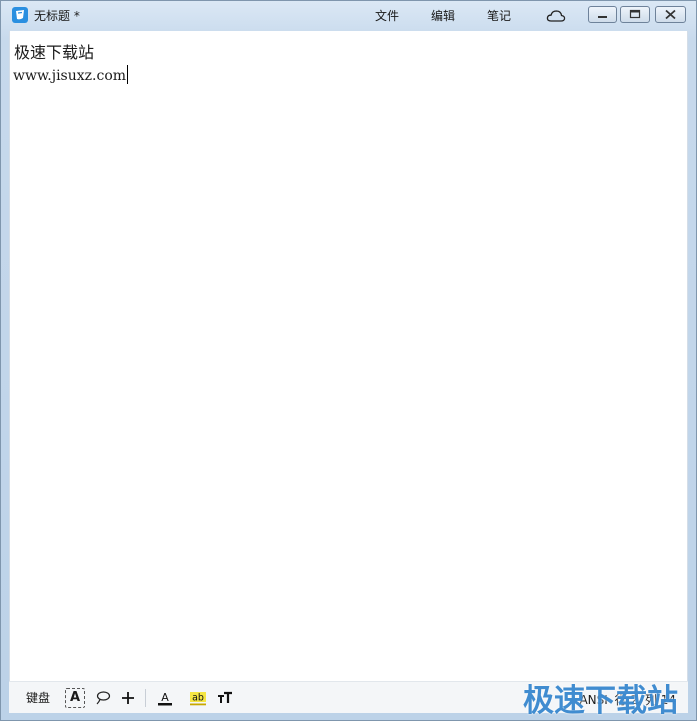 The image size is (697, 721). What do you see at coordinates (443, 15) in the screenshot?
I see `menu-edit: 编辑` at bounding box center [443, 15].